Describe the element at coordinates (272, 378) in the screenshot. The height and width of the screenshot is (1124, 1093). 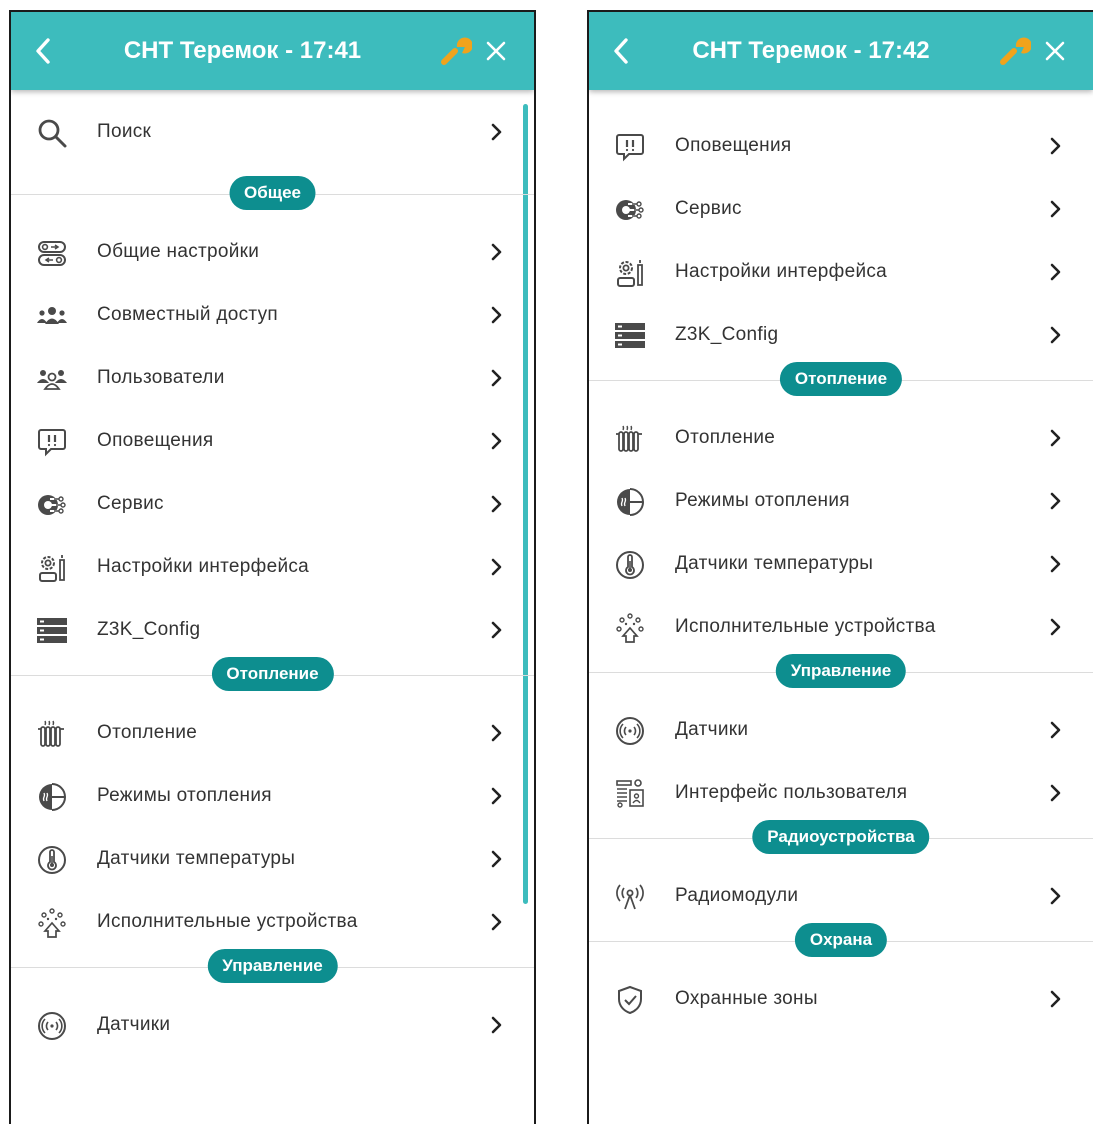
I see `menu-item-пользователи: Пользователи` at that location.